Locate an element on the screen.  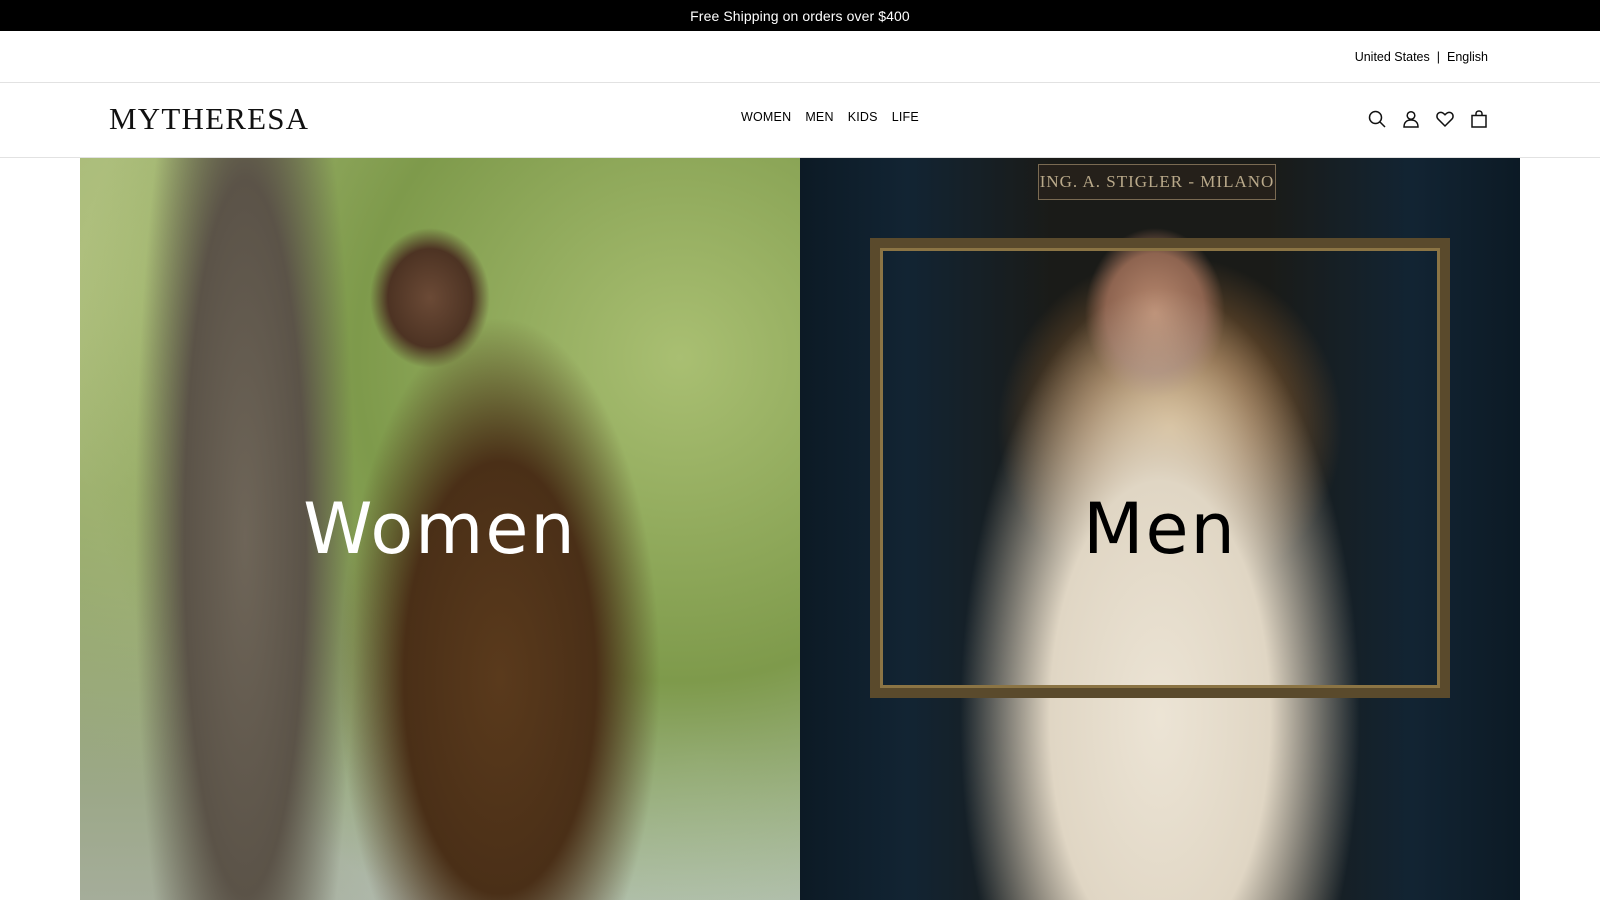
promo-bar: Free Shipping on orders over $400 is located at coordinates (800, 15).